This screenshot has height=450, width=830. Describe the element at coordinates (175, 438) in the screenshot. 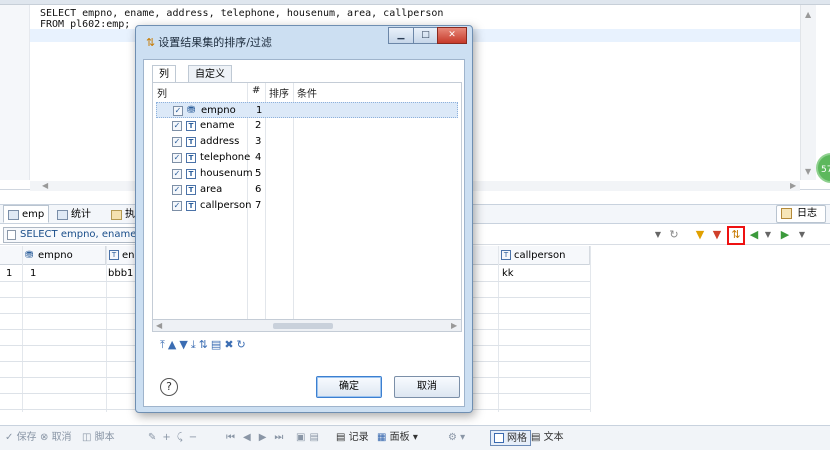

I see `row-edit-icons: ✎+⤹−` at that location.